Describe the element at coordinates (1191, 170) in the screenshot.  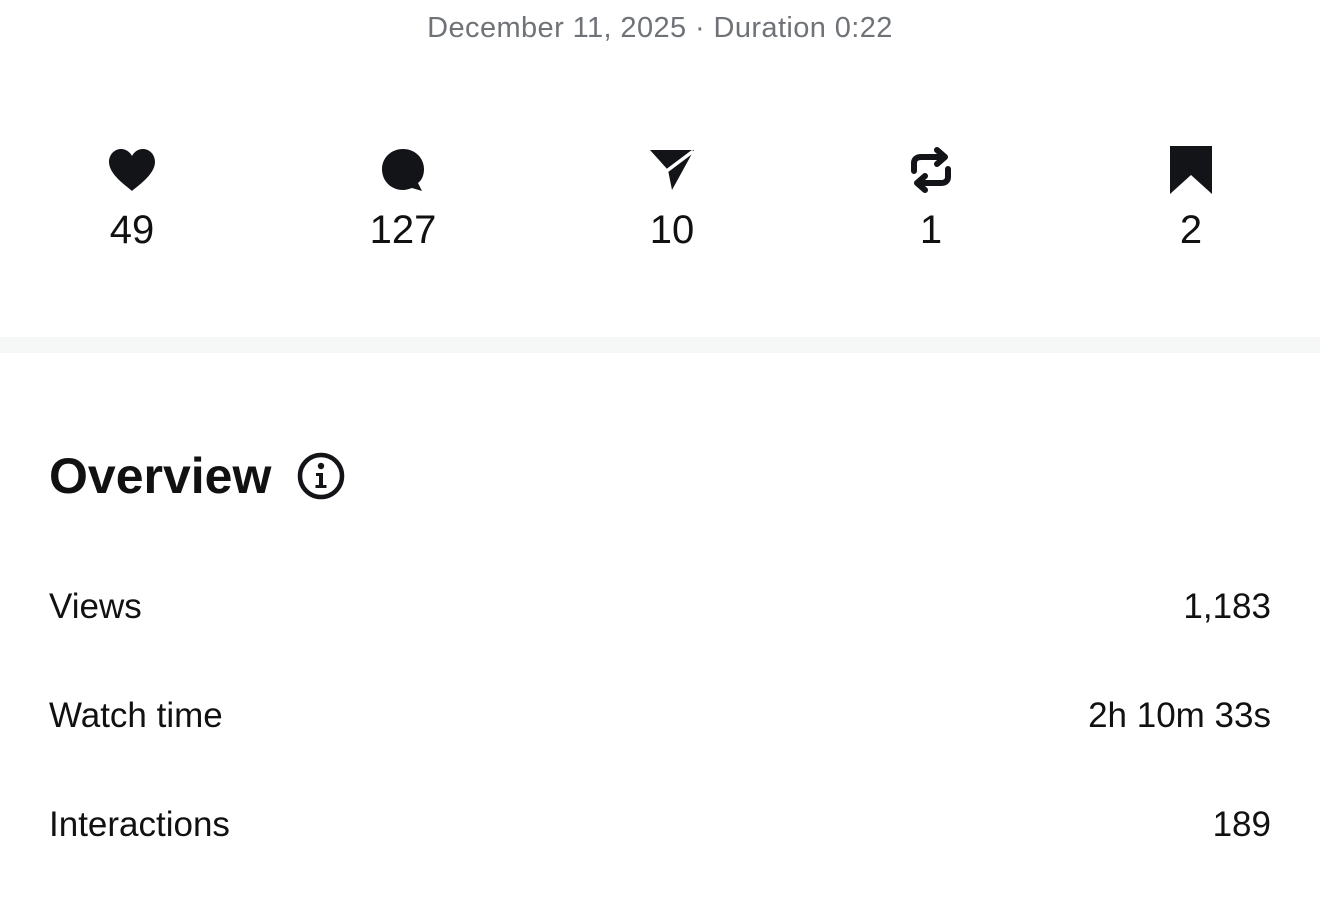
I see `bookmark-icon` at that location.